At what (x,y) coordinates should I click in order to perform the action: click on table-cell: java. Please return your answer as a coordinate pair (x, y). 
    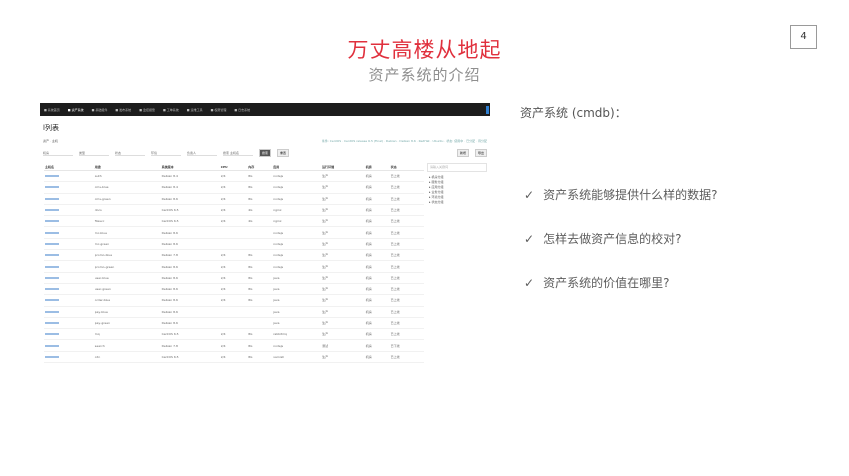
    Looking at the image, I should click on (297, 312).